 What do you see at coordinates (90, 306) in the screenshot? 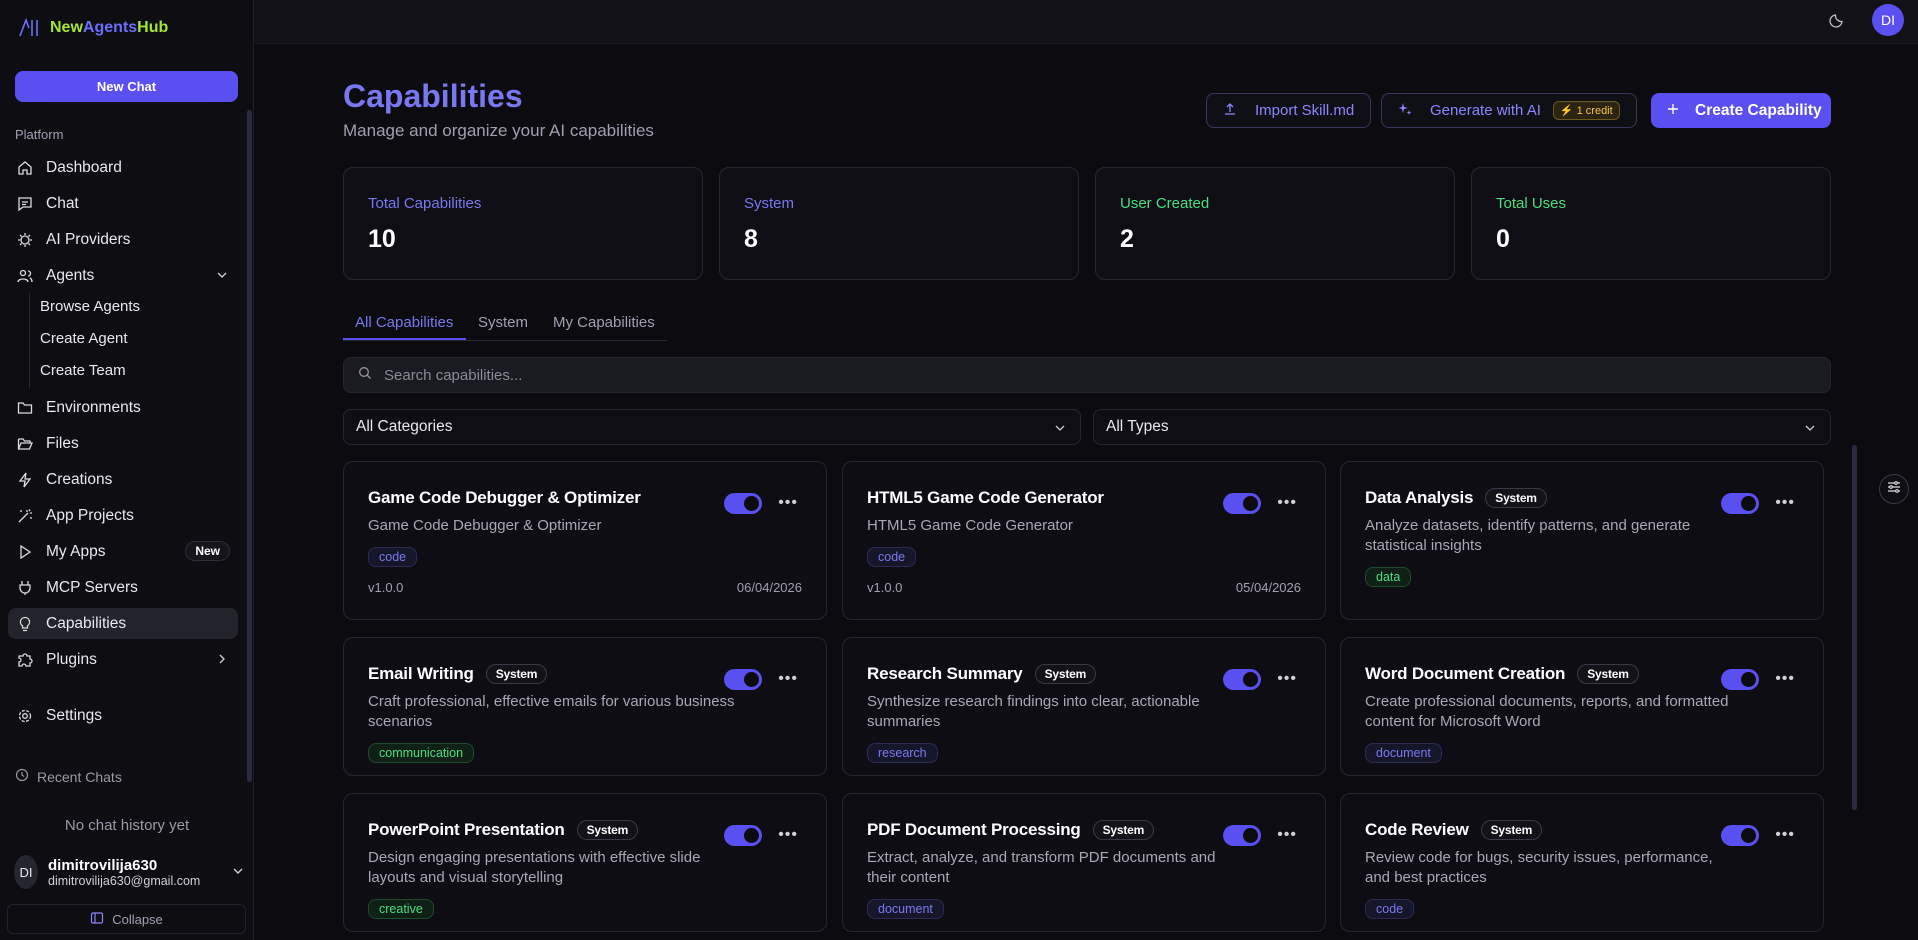
I see `sidebar-subitem-browse-agents: Browse Agents` at bounding box center [90, 306].